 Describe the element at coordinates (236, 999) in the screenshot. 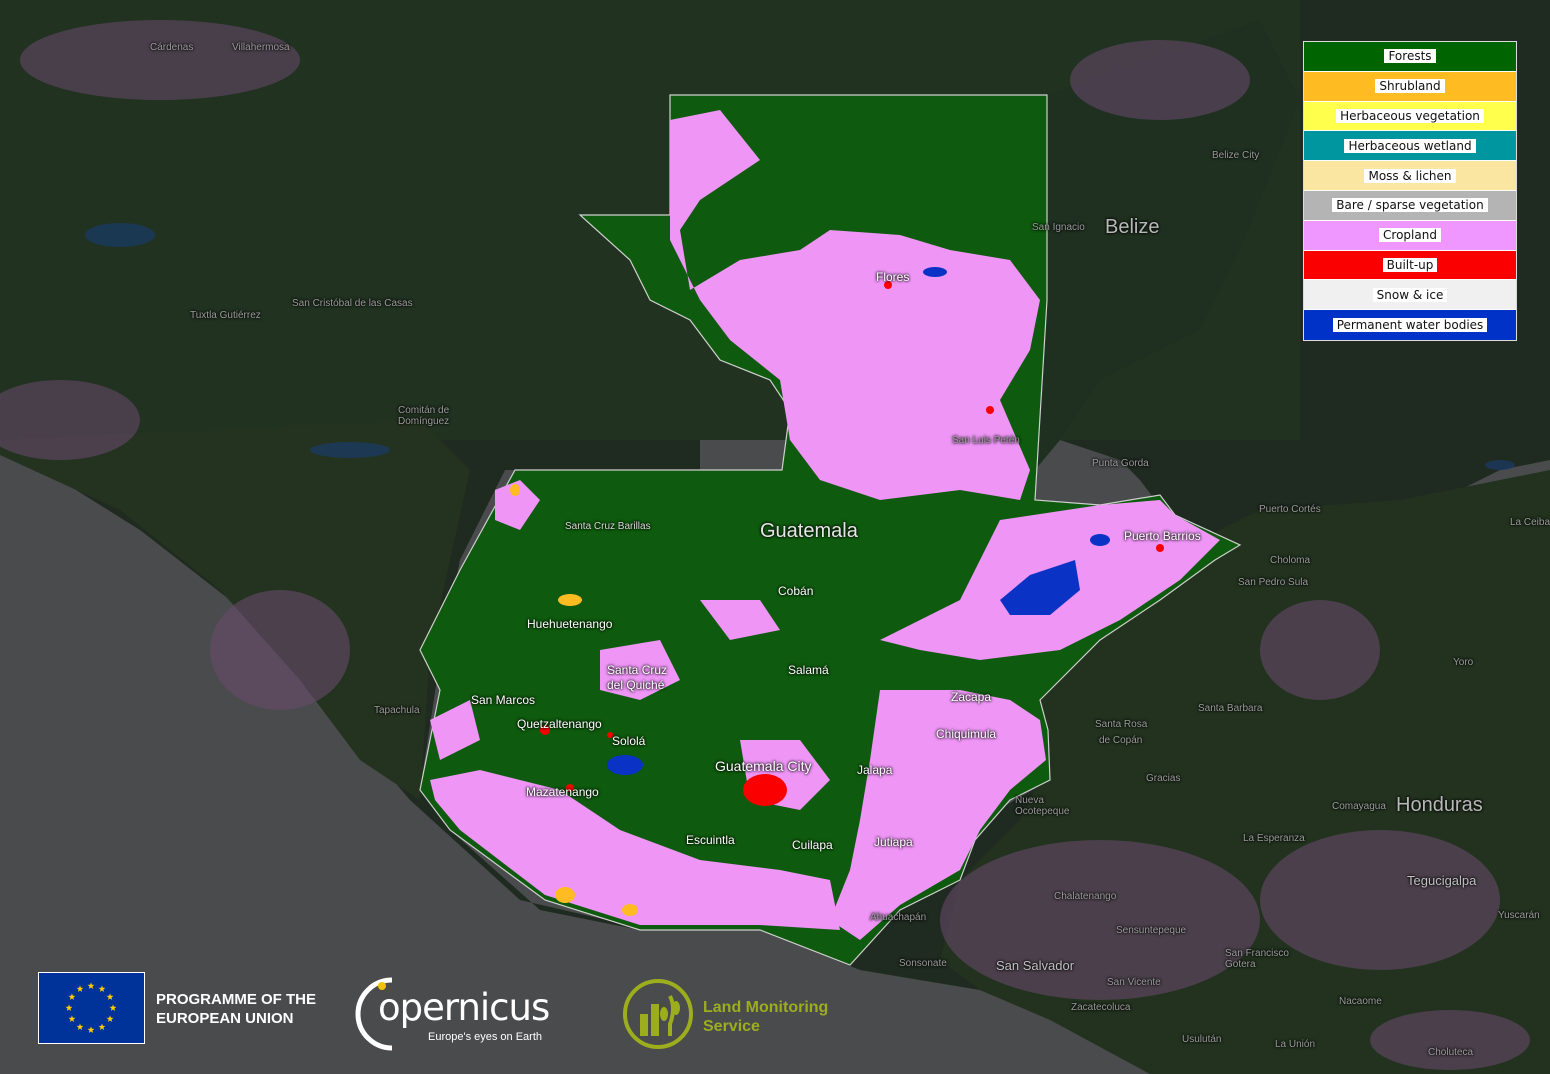

I see `eu-text-line: PROGRAMME OF THE` at that location.